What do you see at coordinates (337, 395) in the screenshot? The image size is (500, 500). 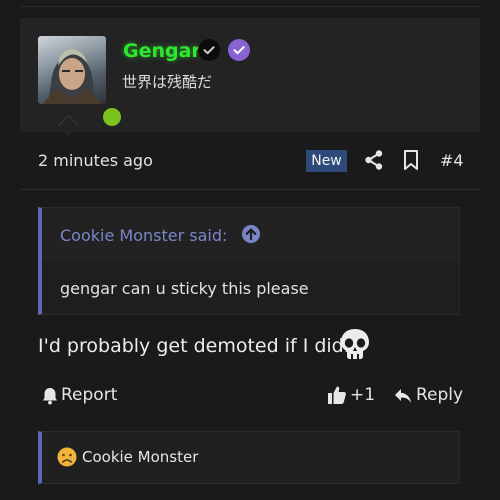 I see `thumbs-up-icon` at bounding box center [337, 395].